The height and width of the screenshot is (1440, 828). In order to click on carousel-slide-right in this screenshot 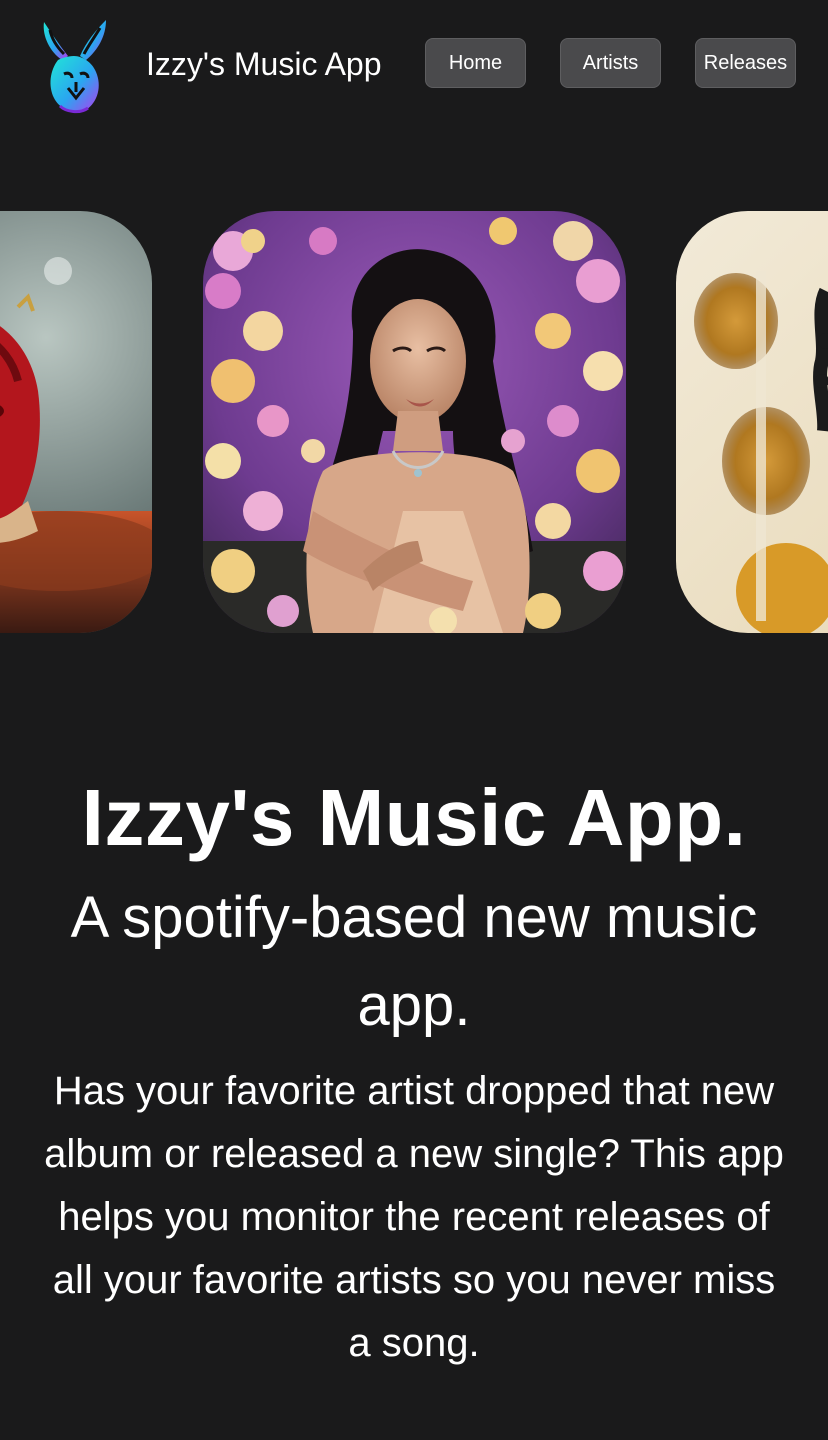, I will do `click(752, 422)`.